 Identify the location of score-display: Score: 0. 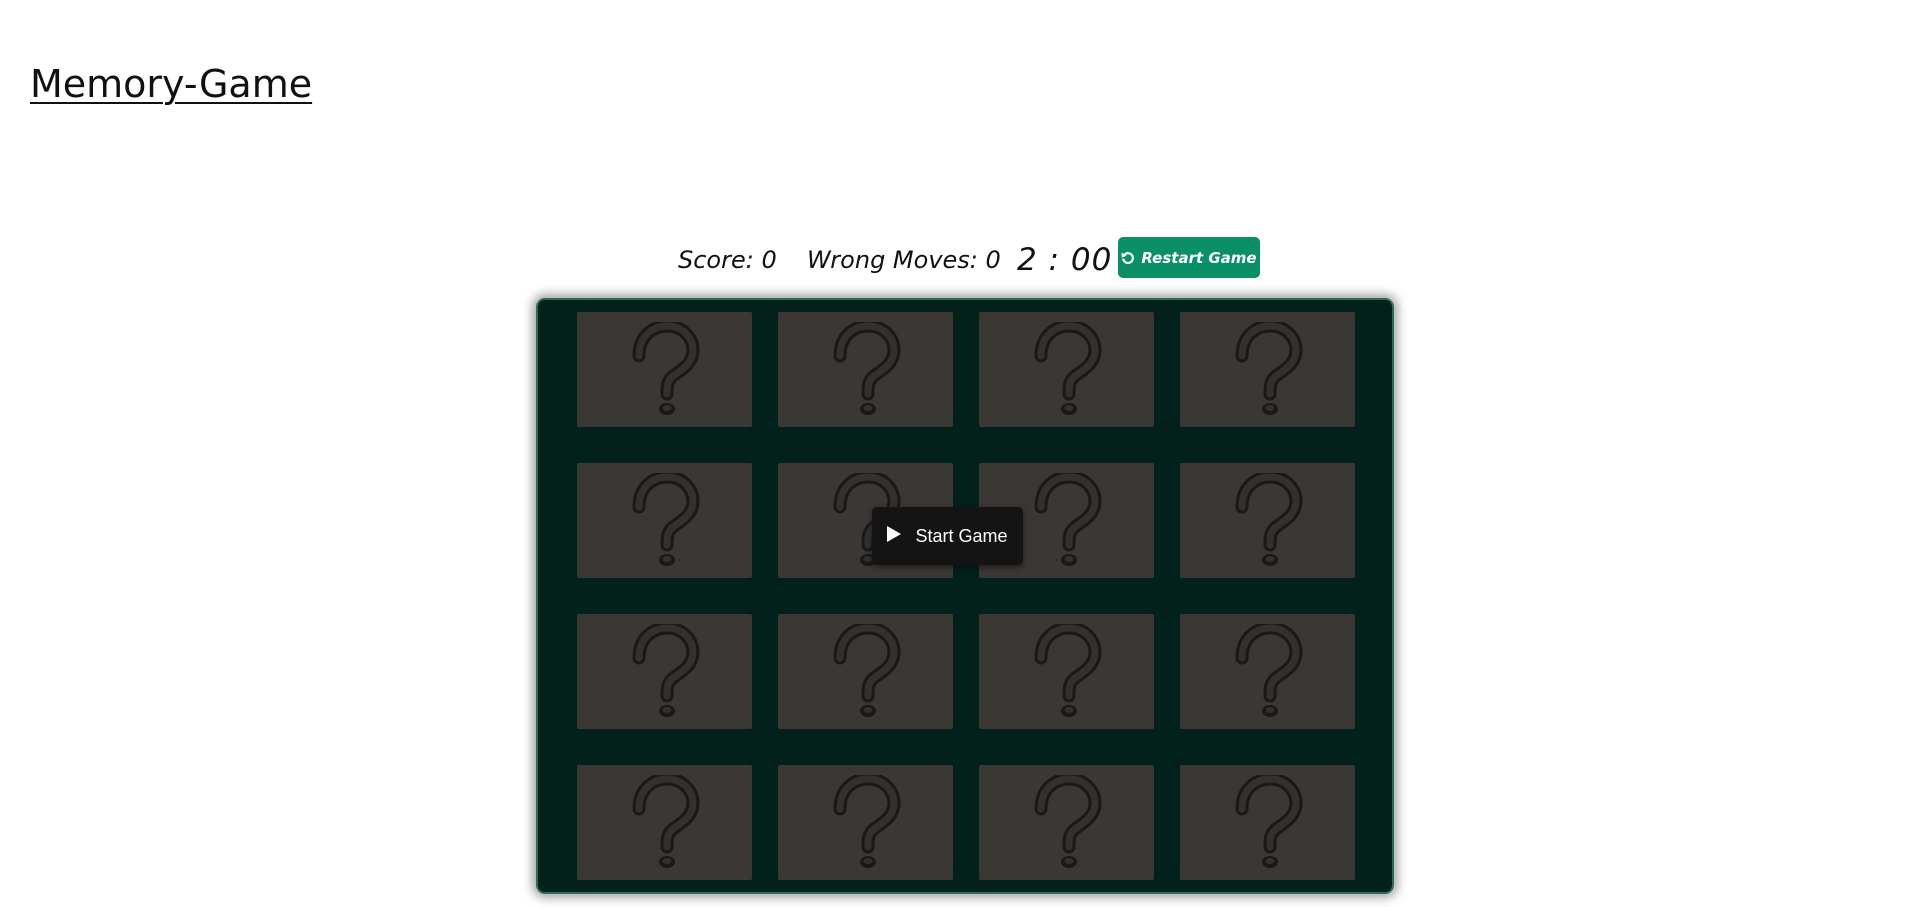
(727, 260).